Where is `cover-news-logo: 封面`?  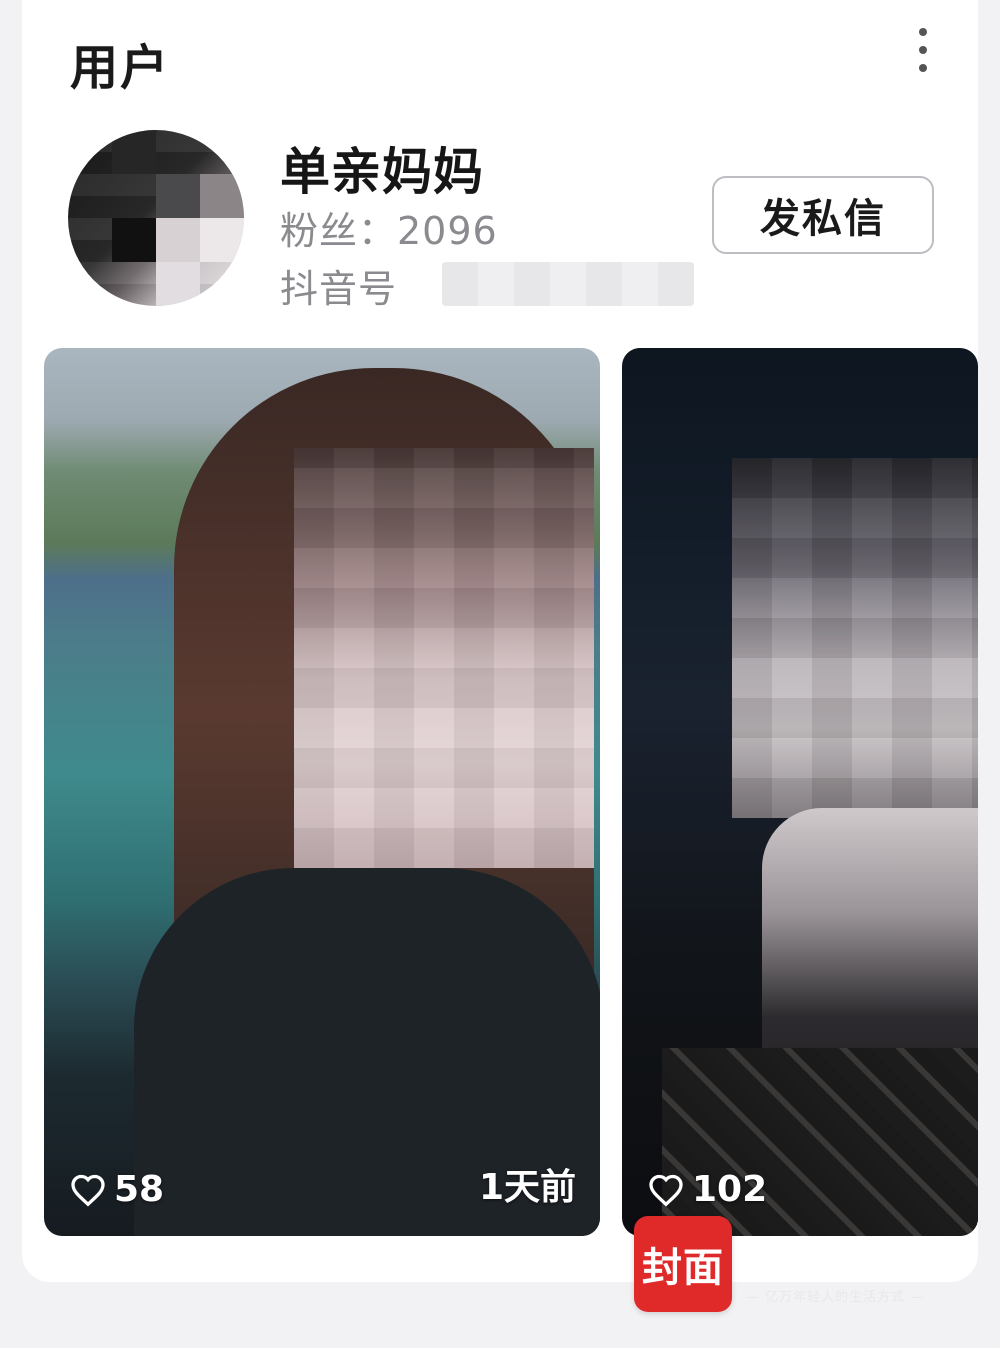
cover-news-logo: 封面 is located at coordinates (683, 1264).